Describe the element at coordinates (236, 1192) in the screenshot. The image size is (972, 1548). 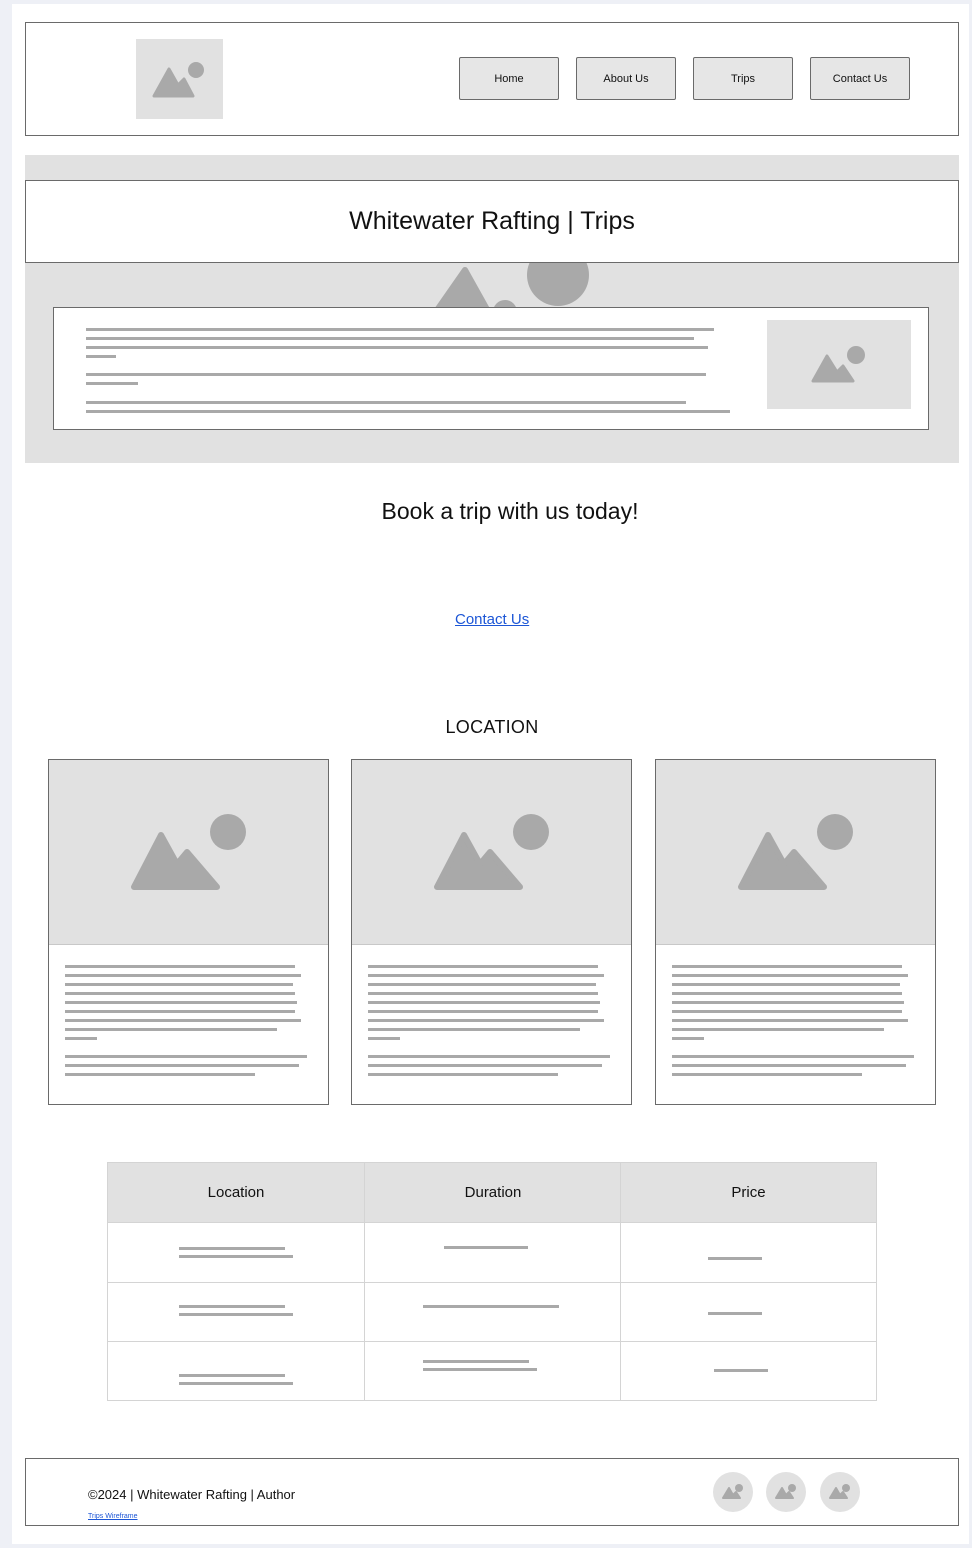
I see `table-header-location: Location` at that location.